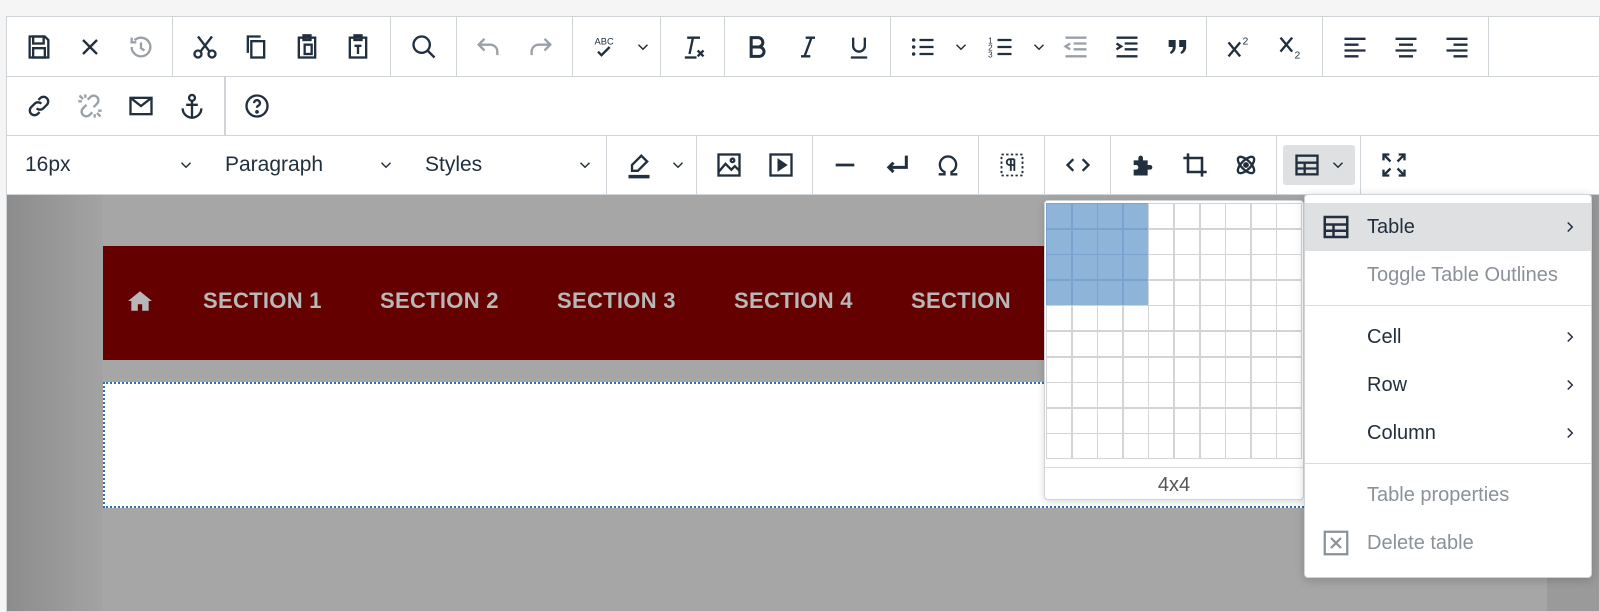  Describe the element at coordinates (961, 301) in the screenshot. I see `nav-item-section-5: SECTION` at that location.